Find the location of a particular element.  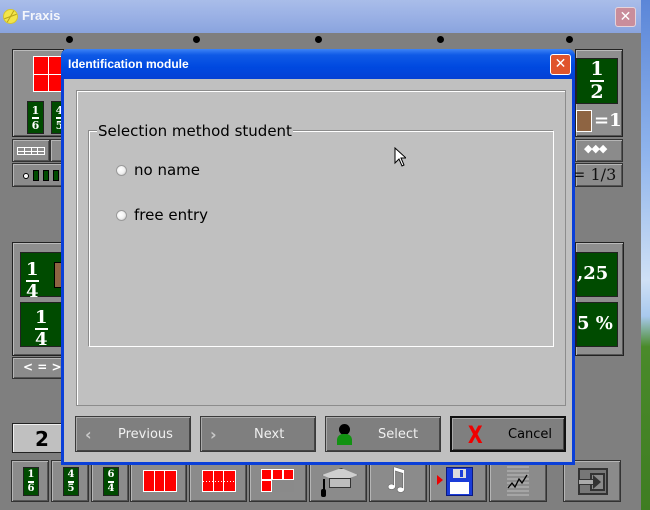

save-disk-icon is located at coordinates (459, 481).